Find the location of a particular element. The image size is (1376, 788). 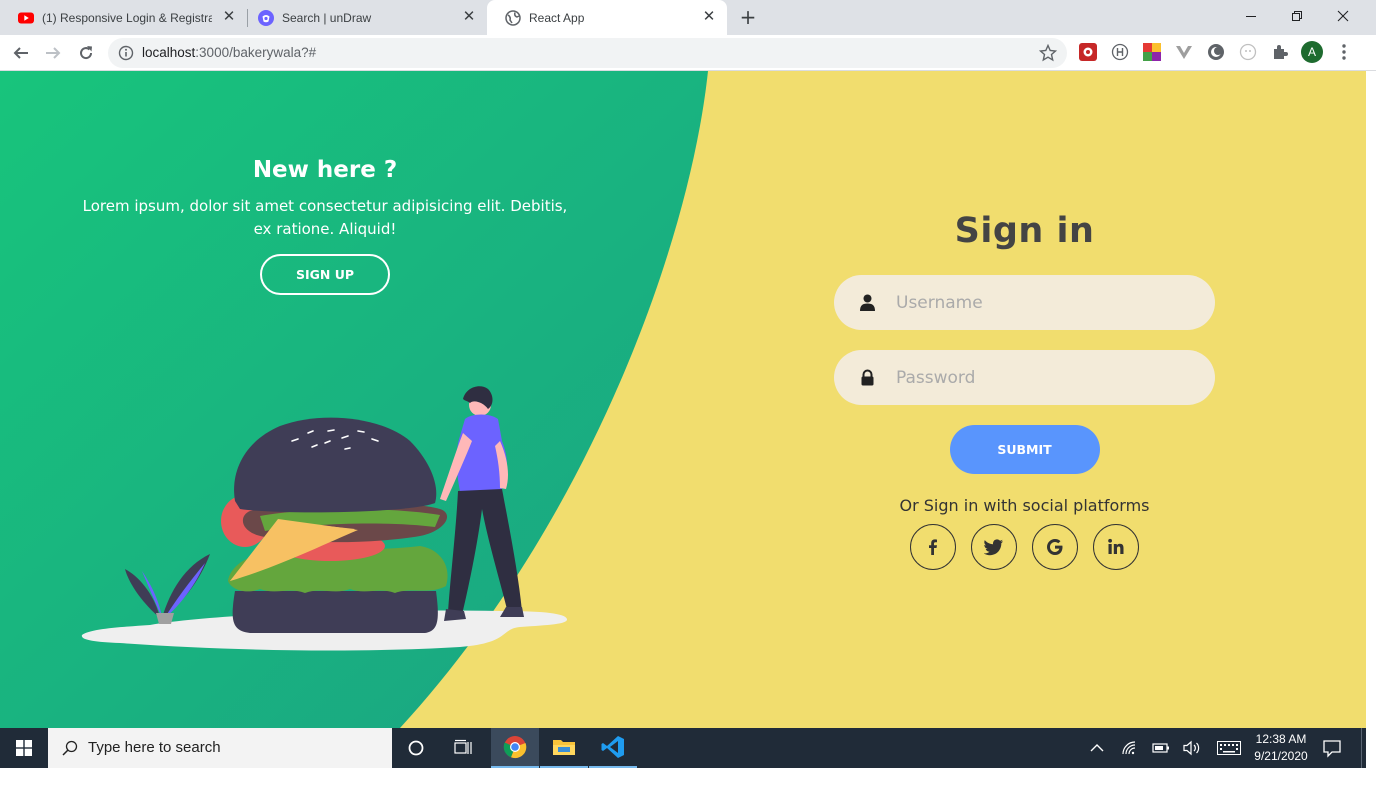

network-icon is located at coordinates (1130, 748).